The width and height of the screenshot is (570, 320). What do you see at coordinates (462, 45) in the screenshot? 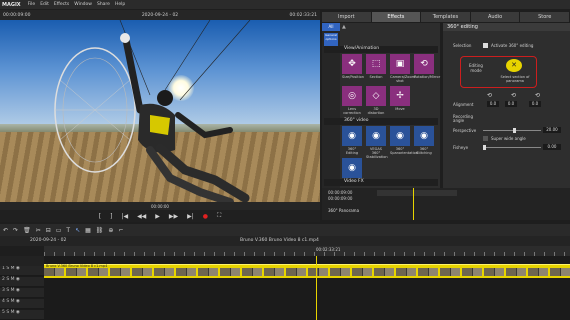
I see `selection-label: Selection` at bounding box center [462, 45].